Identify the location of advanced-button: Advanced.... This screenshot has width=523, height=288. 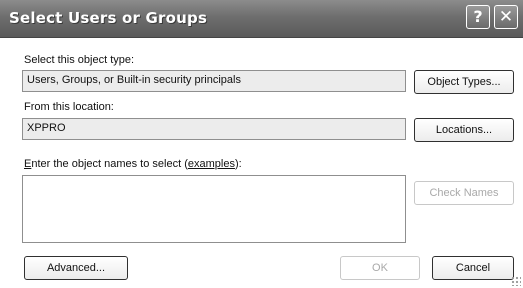
(76, 268).